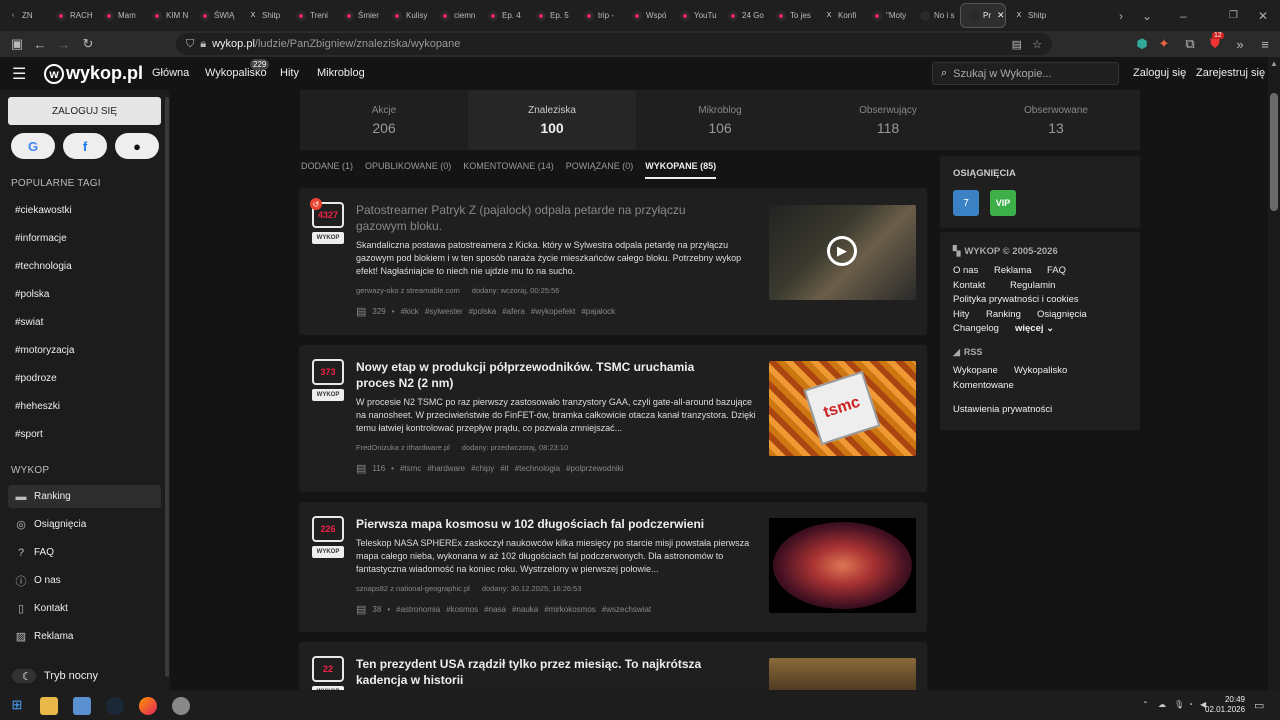  I want to click on login-link: Zaloguj się, so click(1159, 73).